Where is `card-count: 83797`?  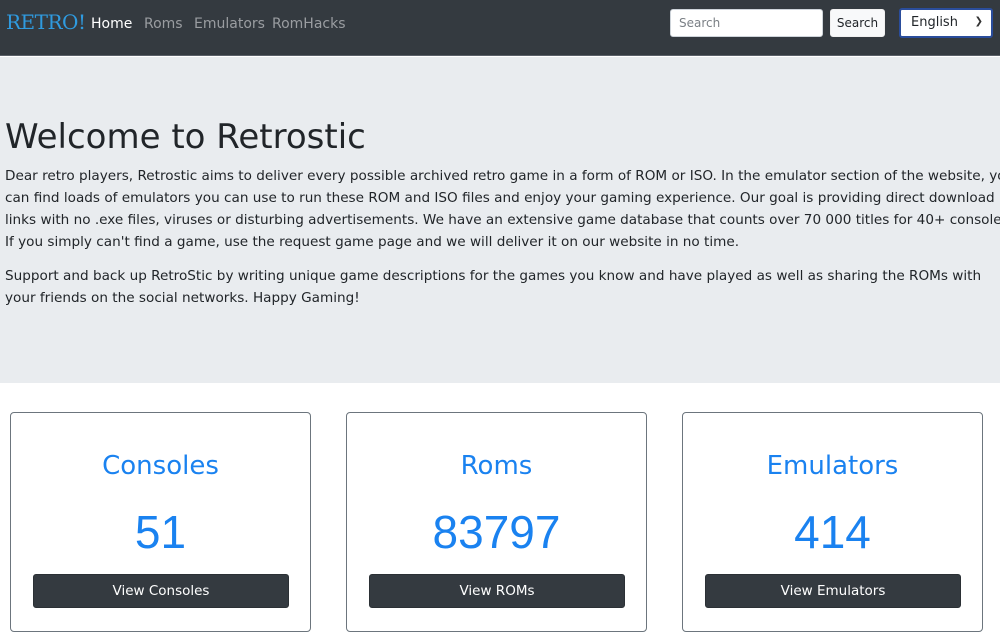
card-count: 83797 is located at coordinates (496, 532).